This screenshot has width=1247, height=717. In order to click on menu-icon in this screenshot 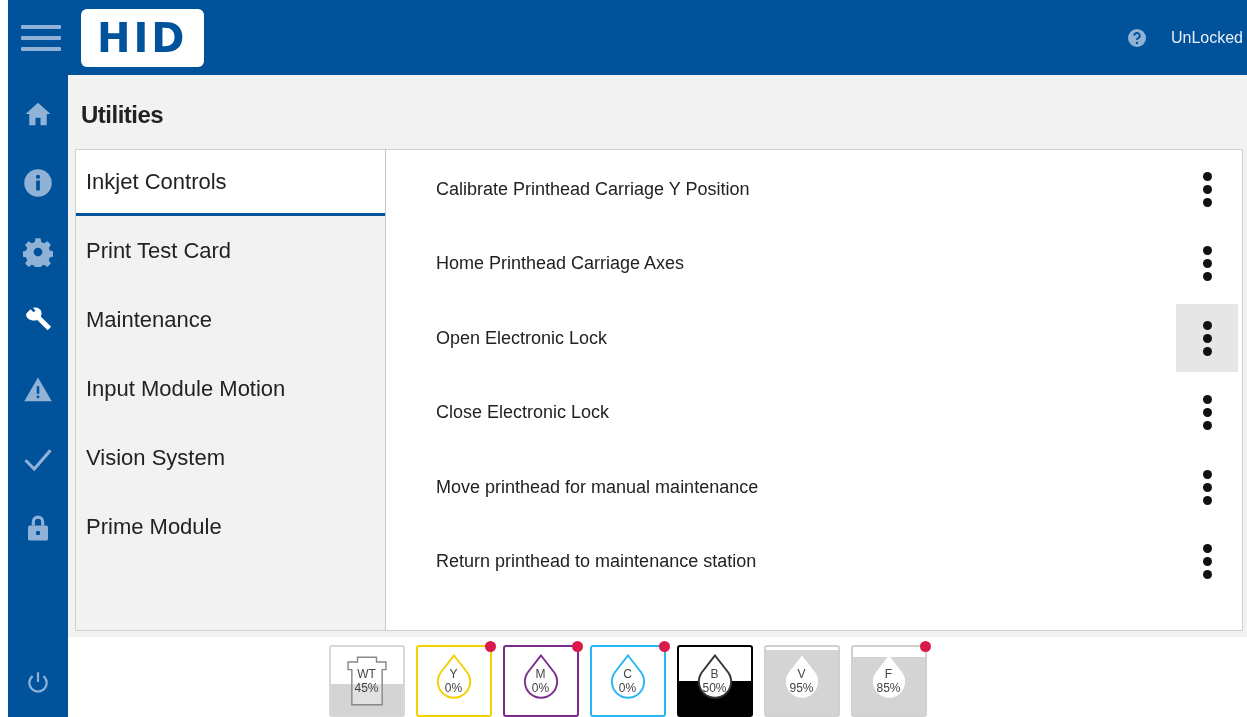, I will do `click(41, 37)`.